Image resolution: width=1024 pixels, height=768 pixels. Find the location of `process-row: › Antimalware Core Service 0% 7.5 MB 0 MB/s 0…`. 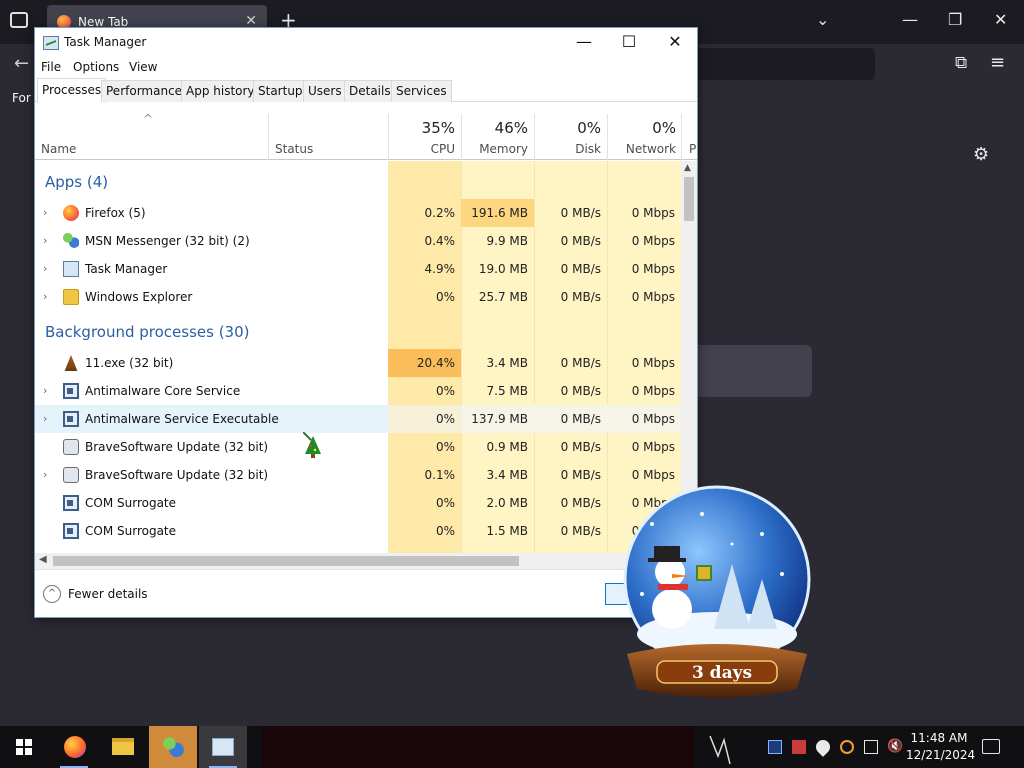

process-row: › Antimalware Core Service 0% 7.5 MB 0 MB/s 0… is located at coordinates (358, 391).